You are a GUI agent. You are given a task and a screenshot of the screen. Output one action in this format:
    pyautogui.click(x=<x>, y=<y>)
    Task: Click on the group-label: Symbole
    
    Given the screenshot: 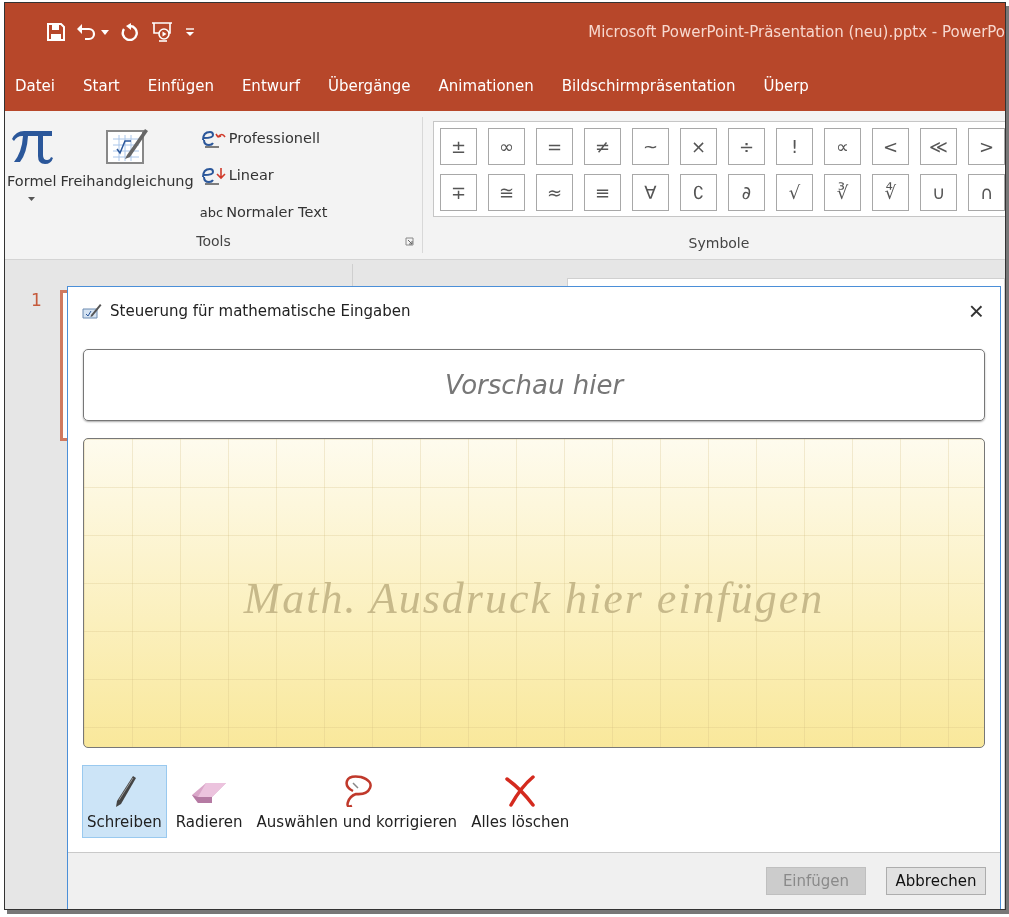 What is the action you would take?
    pyautogui.click(x=719, y=243)
    